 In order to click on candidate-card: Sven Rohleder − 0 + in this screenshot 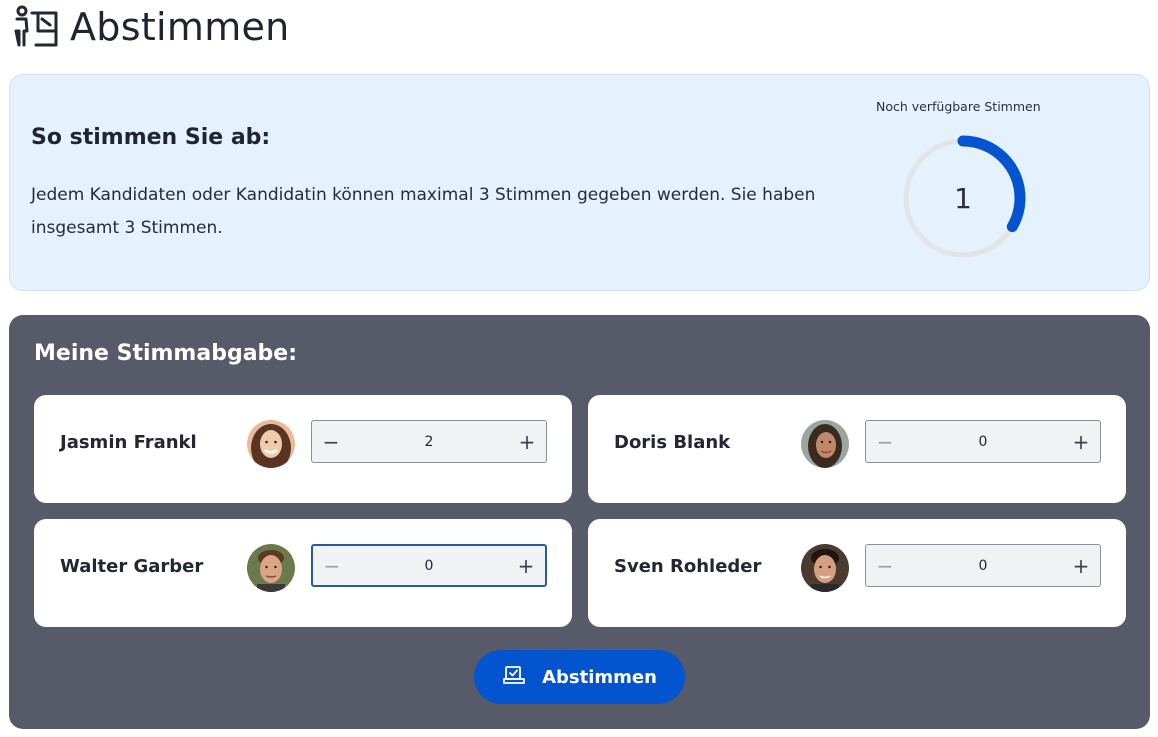, I will do `click(857, 573)`.